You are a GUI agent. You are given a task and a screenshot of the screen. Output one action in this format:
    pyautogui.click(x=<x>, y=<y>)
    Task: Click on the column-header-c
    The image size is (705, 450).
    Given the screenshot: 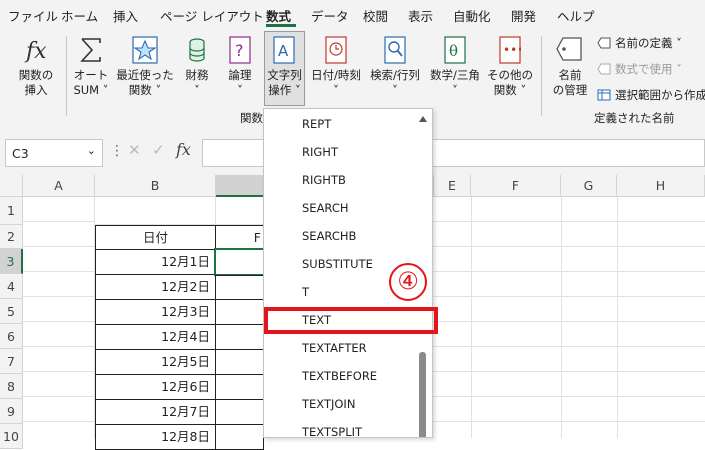 What is the action you would take?
    pyautogui.click(x=240, y=186)
    